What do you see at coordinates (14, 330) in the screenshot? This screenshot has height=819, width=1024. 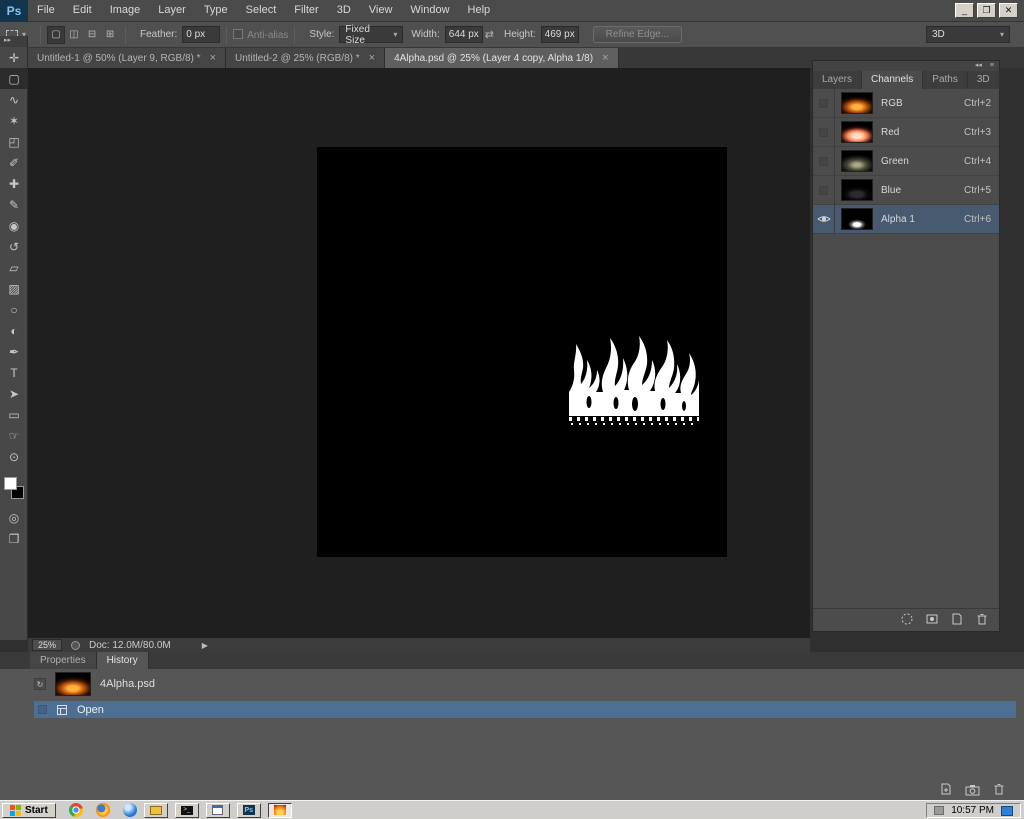 I see `dodge-tool: ◐` at bounding box center [14, 330].